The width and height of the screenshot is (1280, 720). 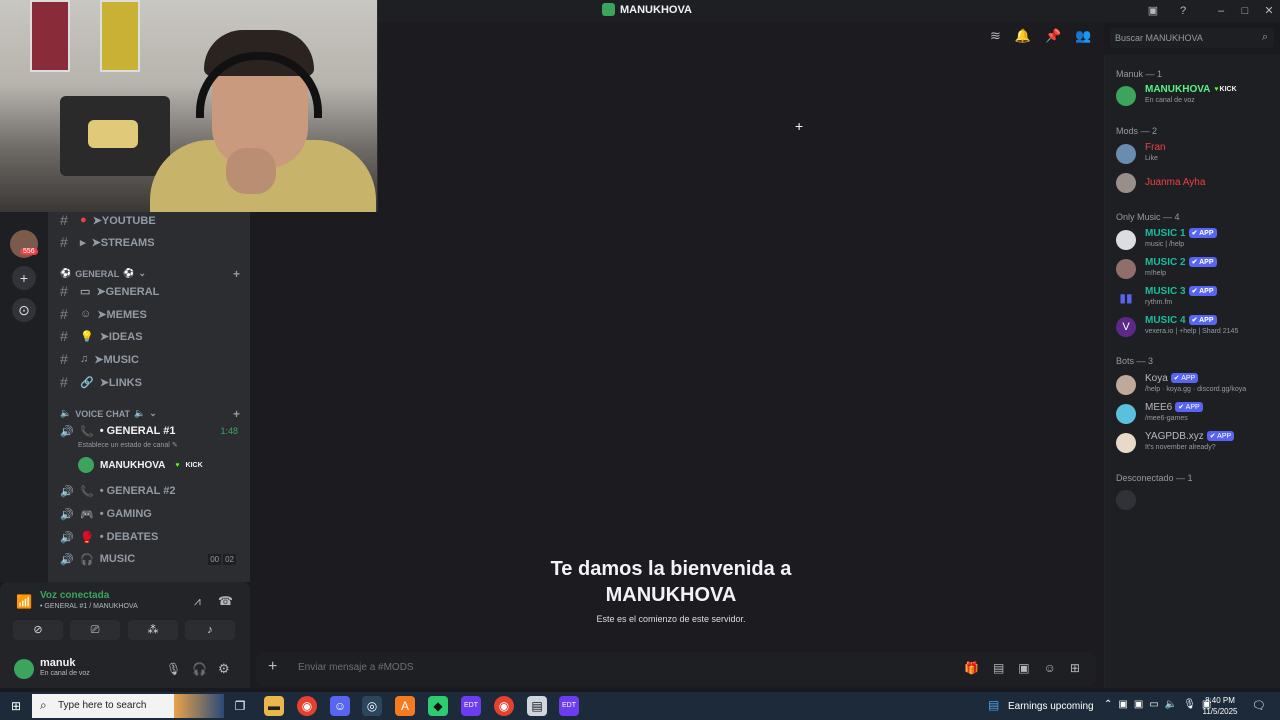 I want to click on pencil-icon: ✎, so click(x=174, y=445).